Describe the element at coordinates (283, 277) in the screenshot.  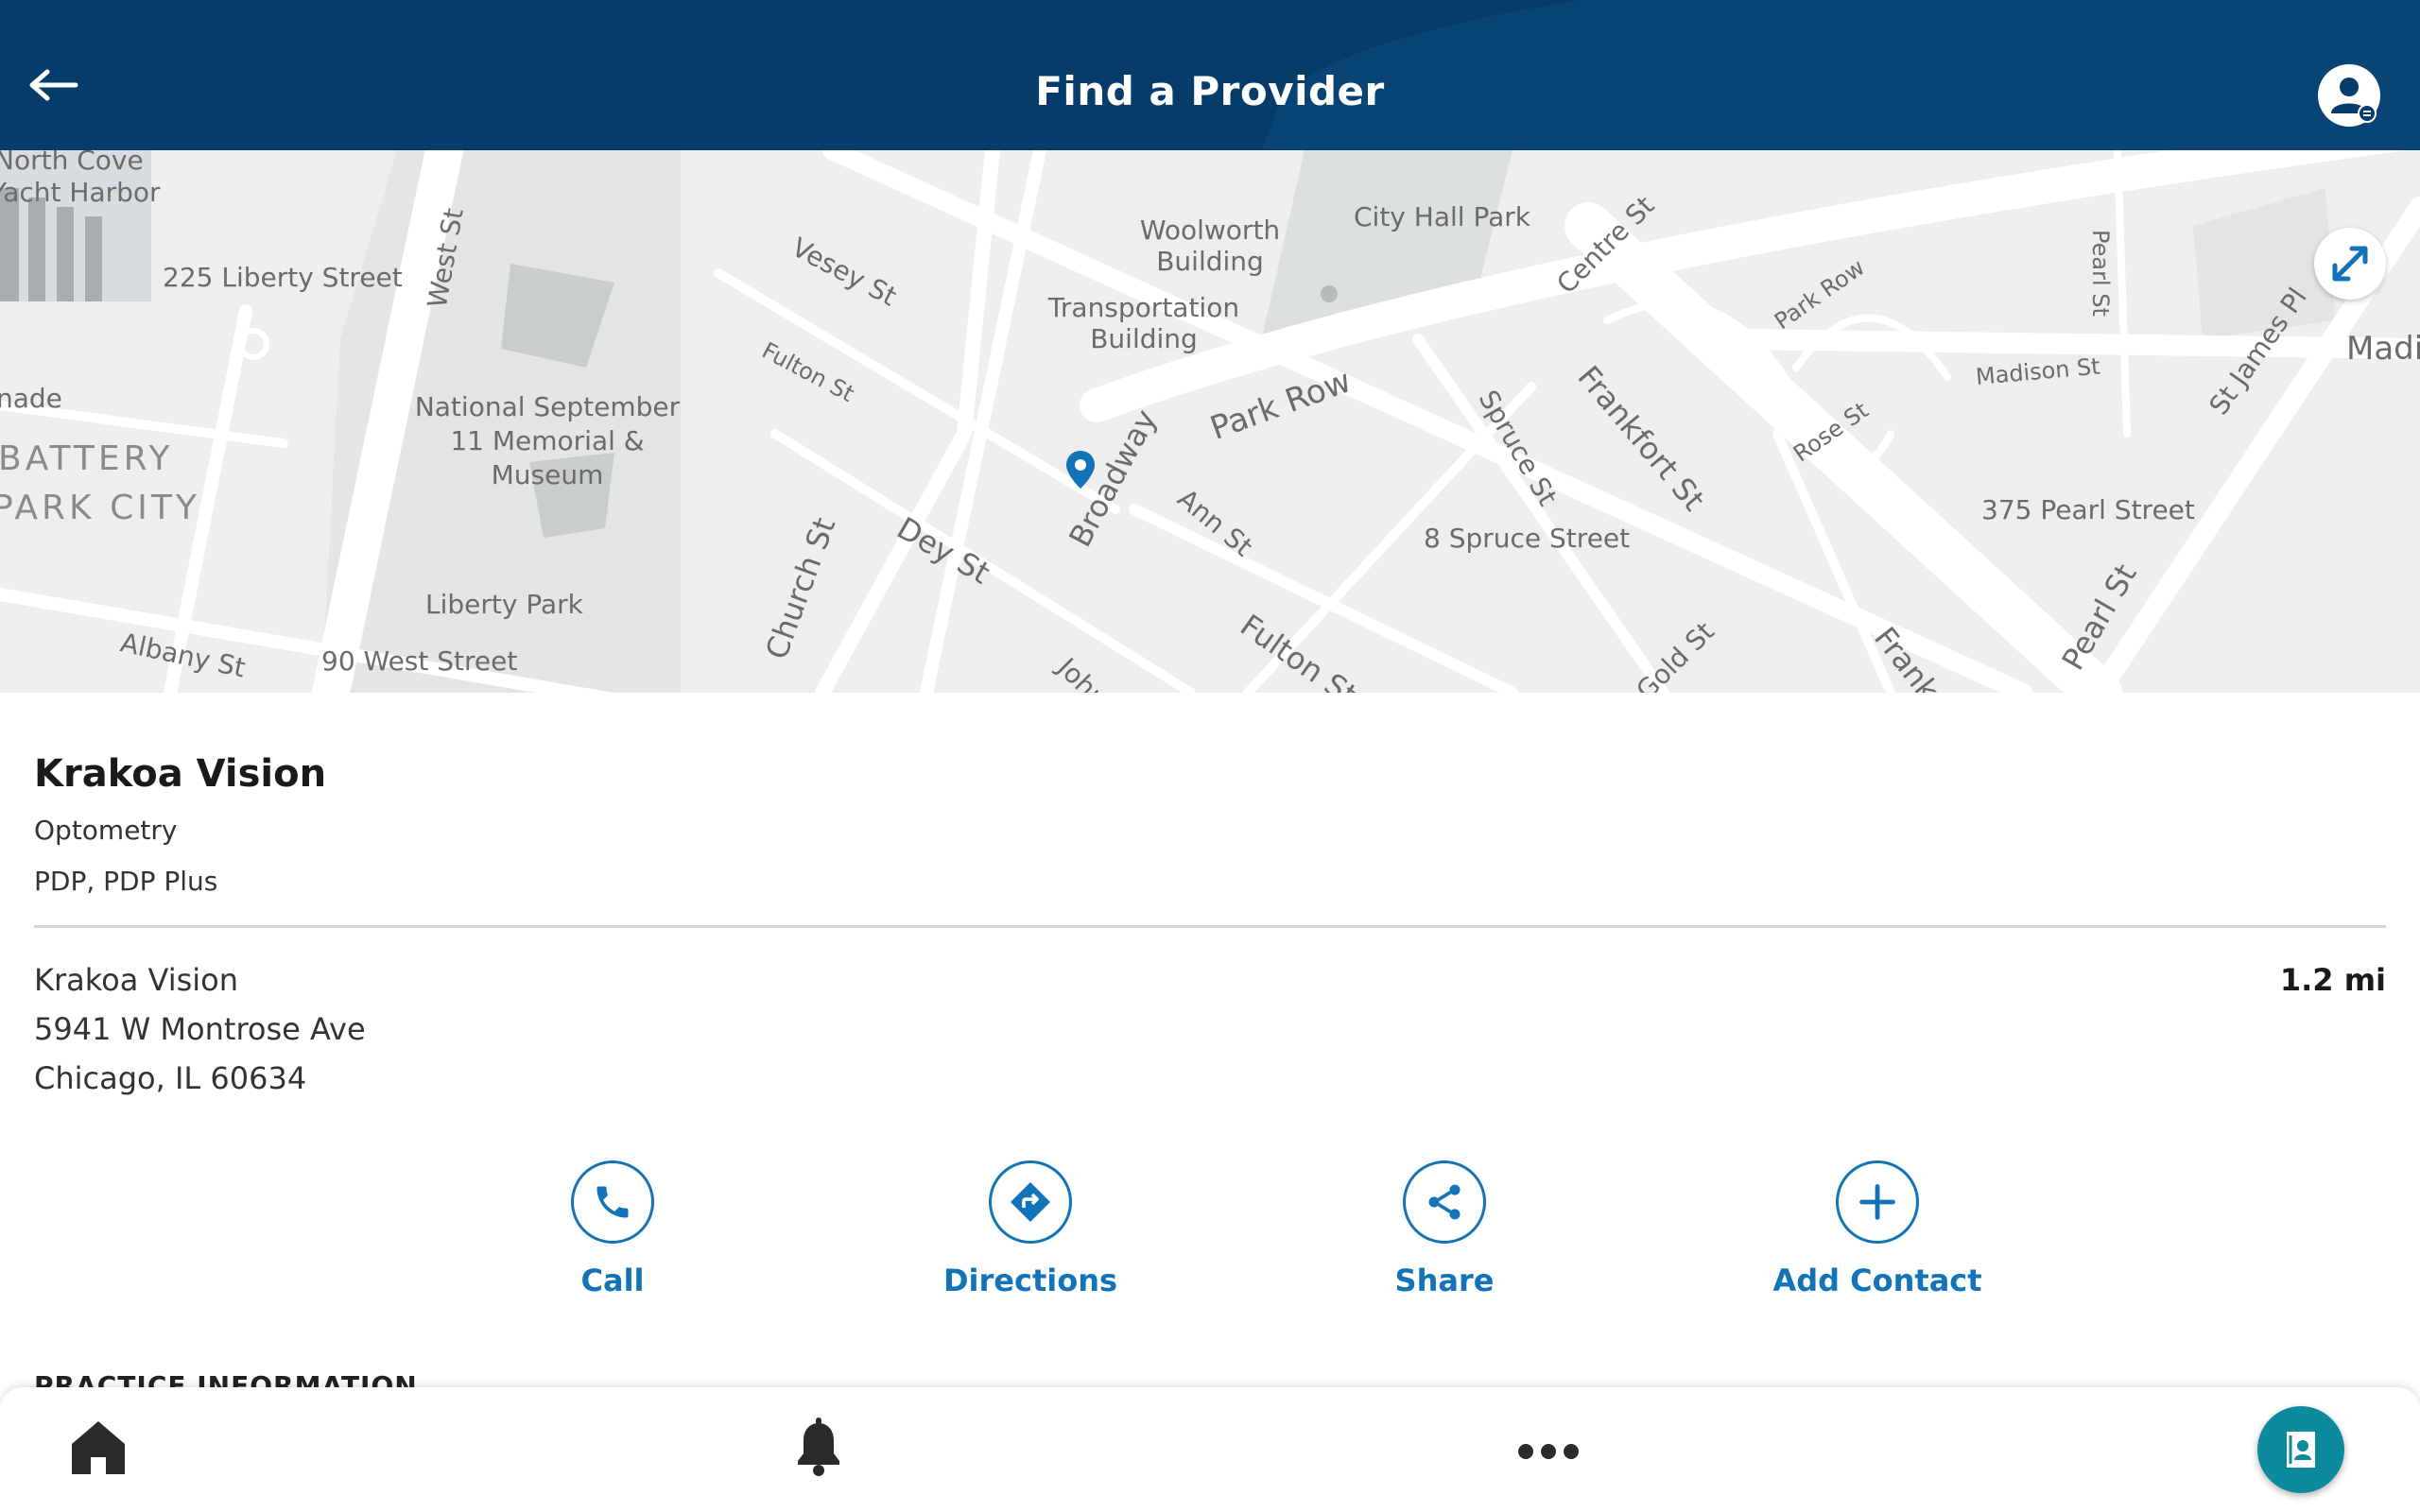
I see `map-label-225-liberty: 225 Liberty Street` at that location.